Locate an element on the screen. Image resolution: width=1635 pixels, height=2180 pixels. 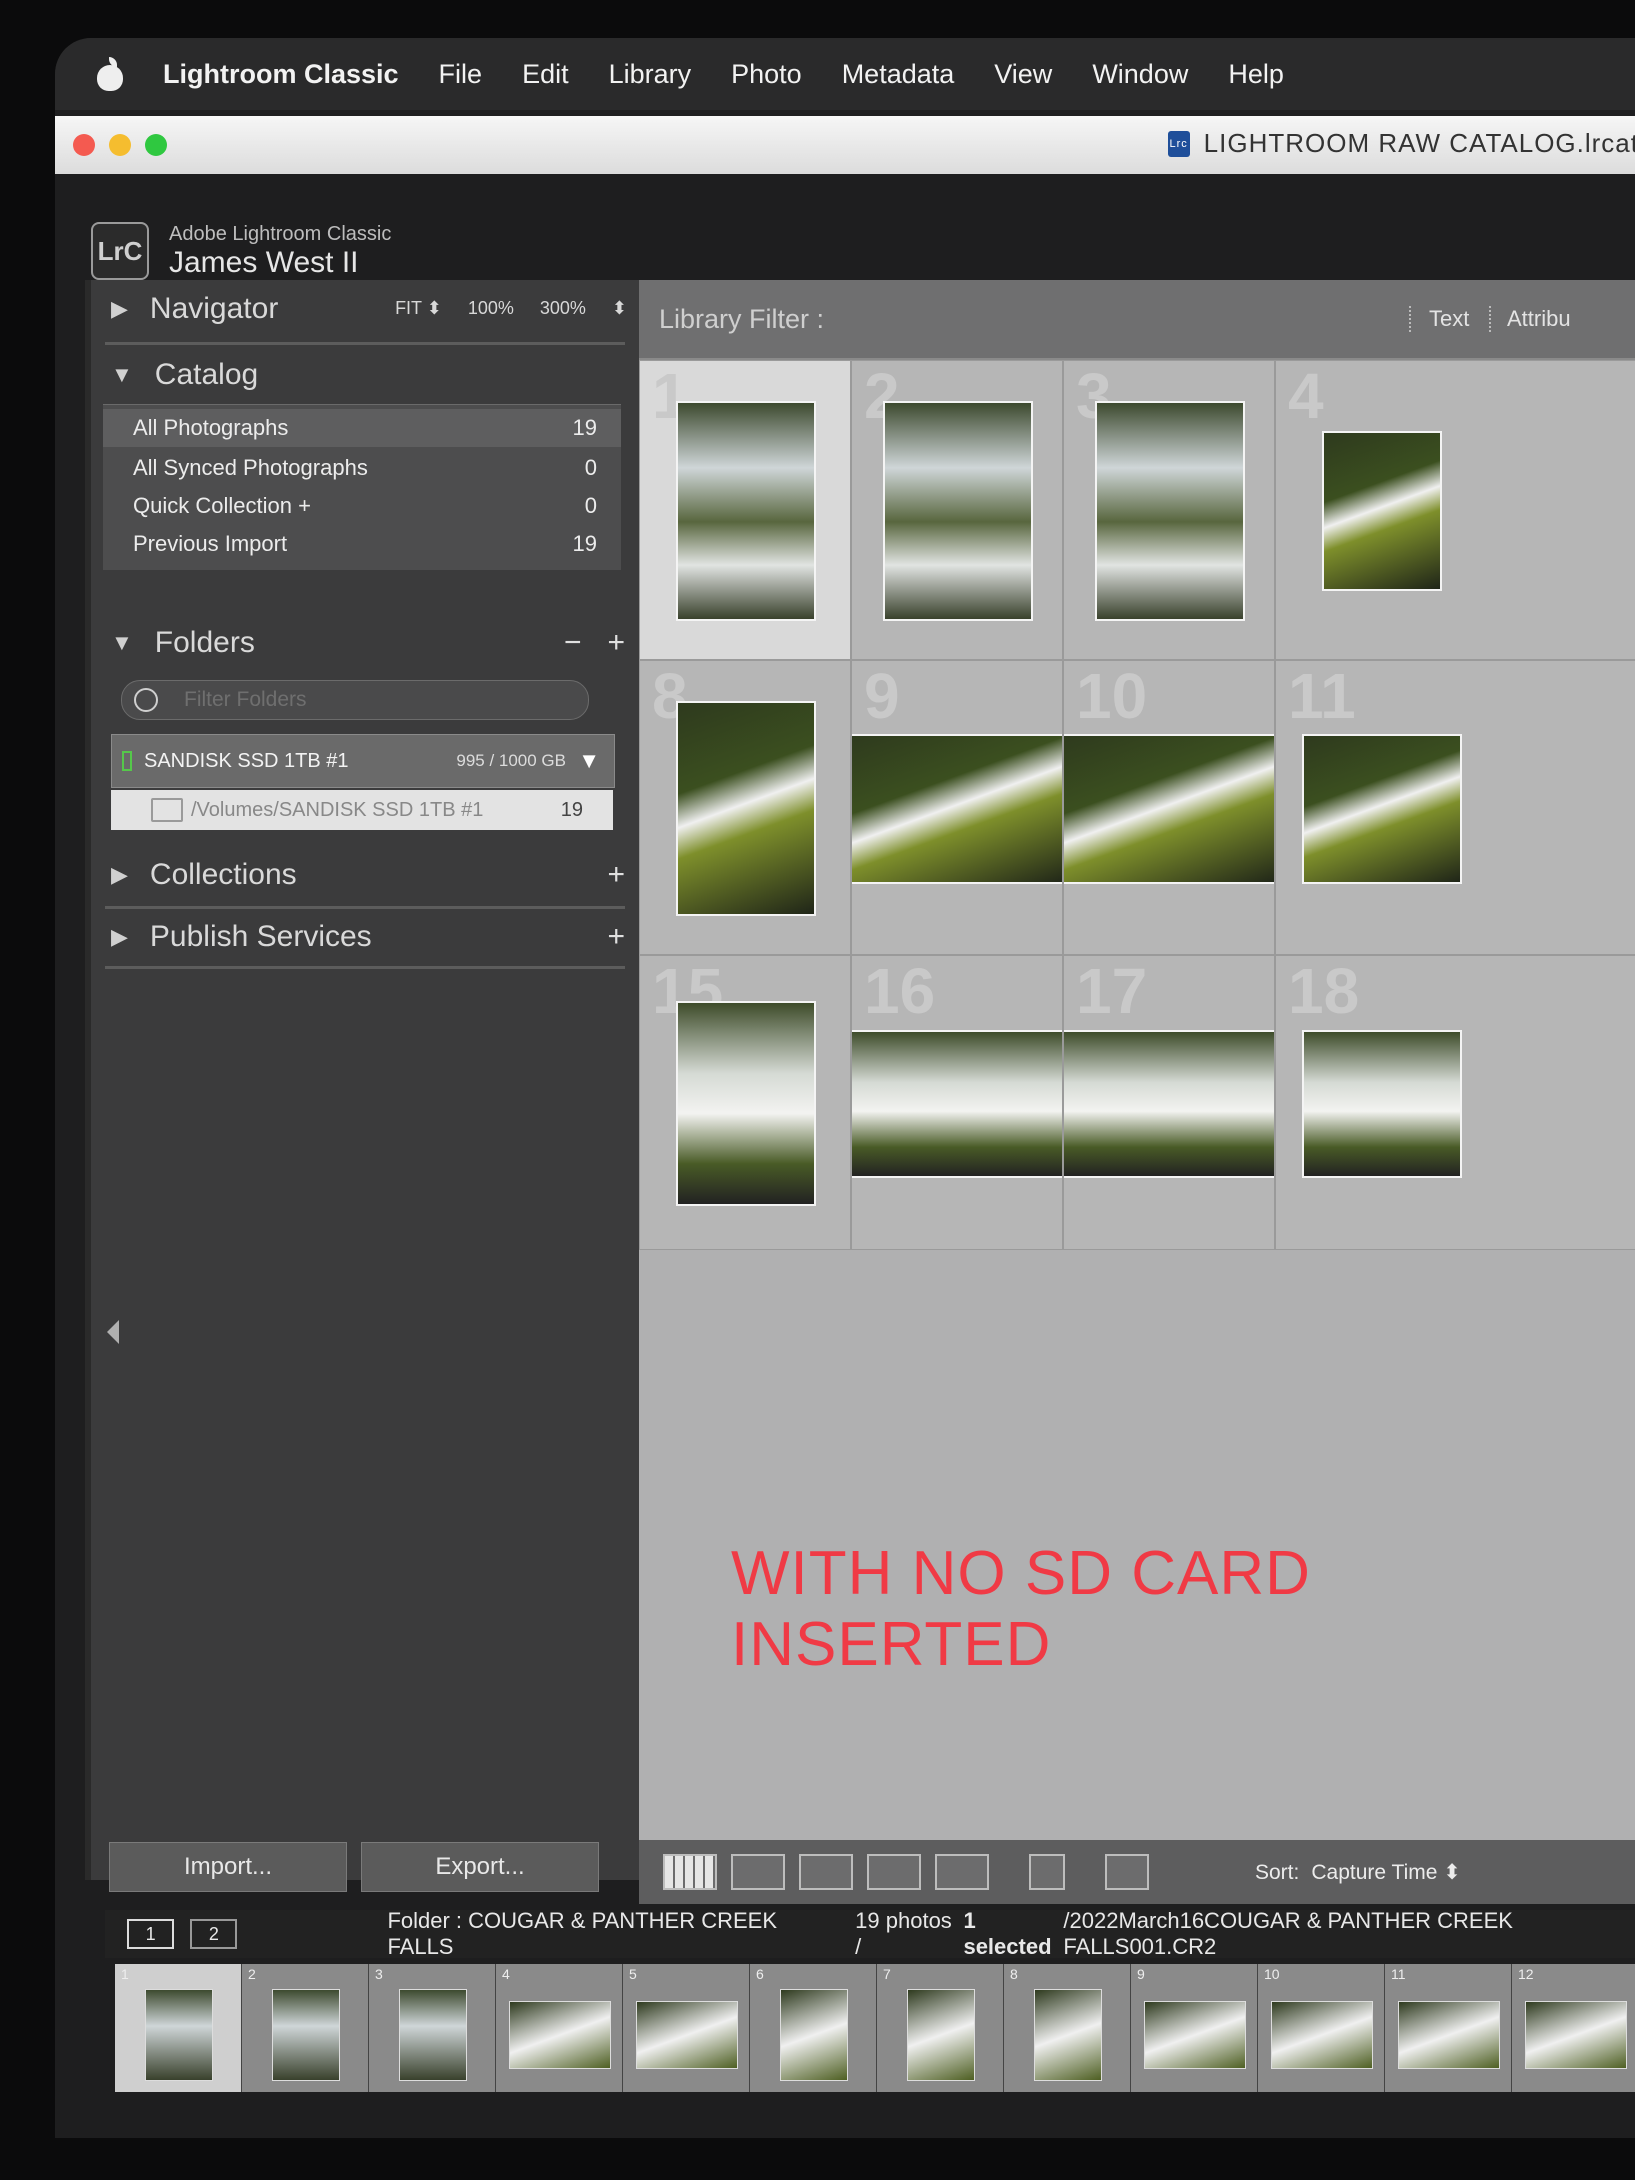
grid-cell: 10 is located at coordinates (1169, 807).